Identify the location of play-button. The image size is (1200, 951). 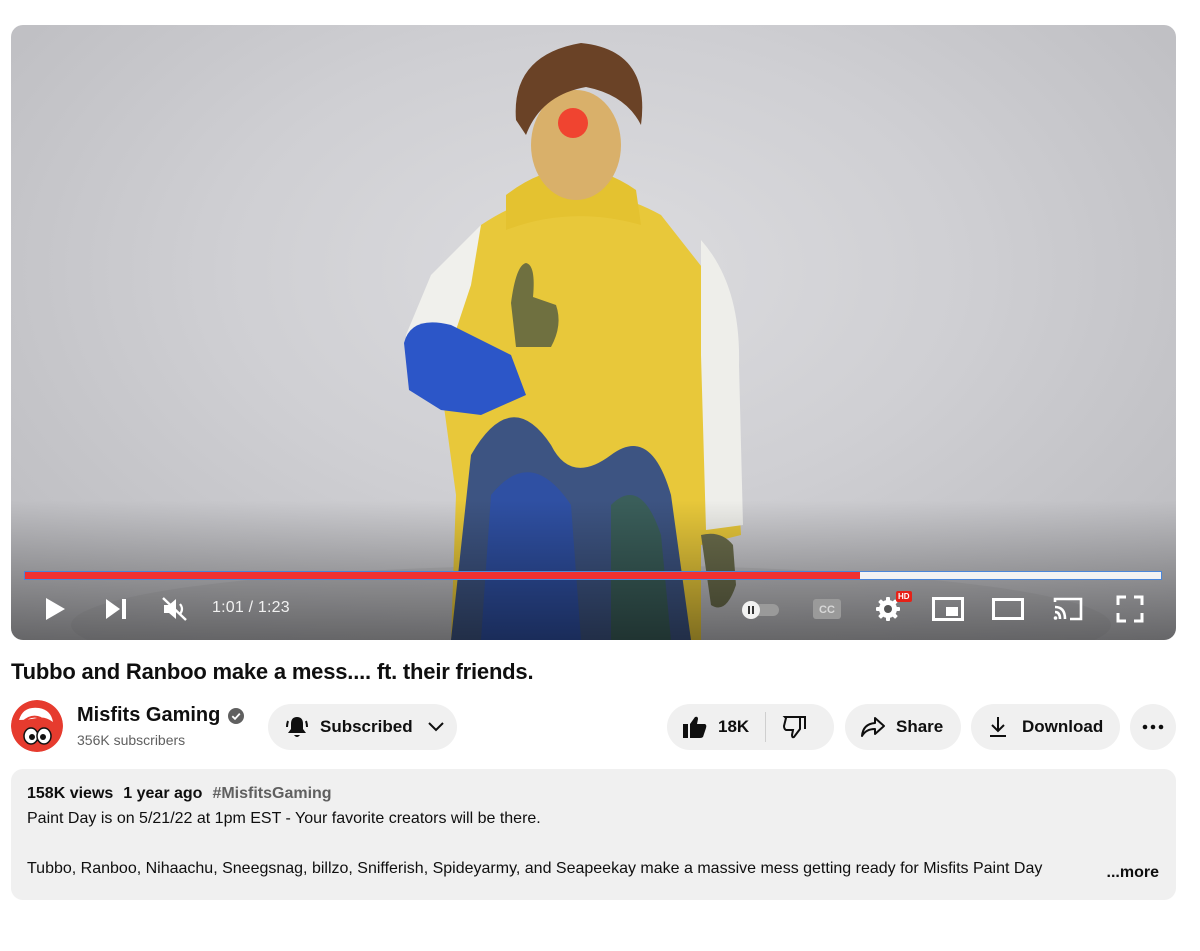
(55, 609).